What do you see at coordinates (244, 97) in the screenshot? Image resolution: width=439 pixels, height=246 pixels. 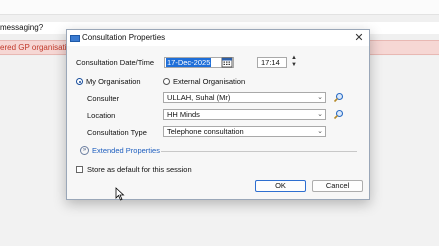 I see `consulter-select: ULLAH, Suhal (Mr) ⌄` at bounding box center [244, 97].